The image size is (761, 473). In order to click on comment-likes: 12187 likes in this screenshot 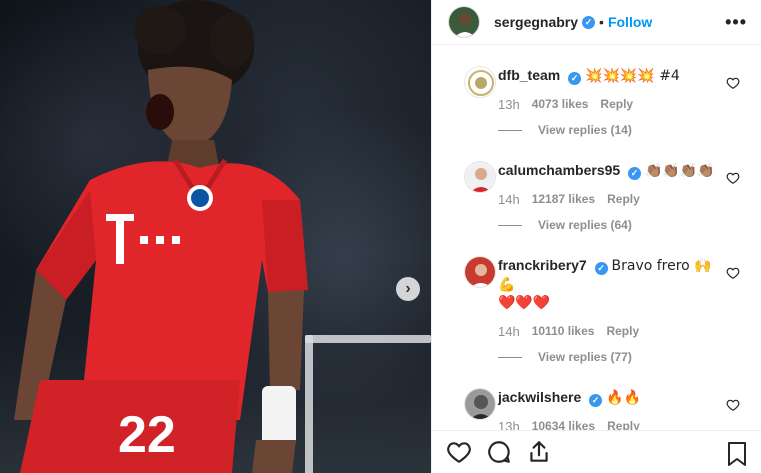, I will do `click(563, 199)`.